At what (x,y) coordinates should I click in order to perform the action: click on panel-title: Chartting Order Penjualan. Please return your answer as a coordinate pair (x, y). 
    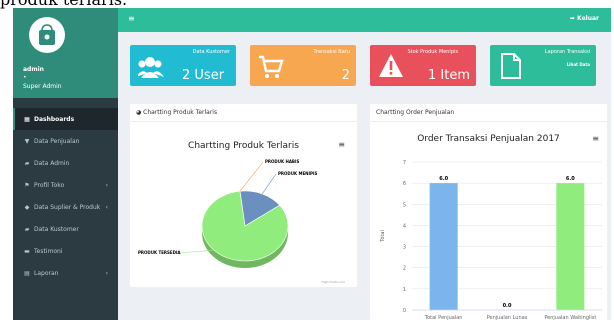
    Looking at the image, I should click on (488, 113).